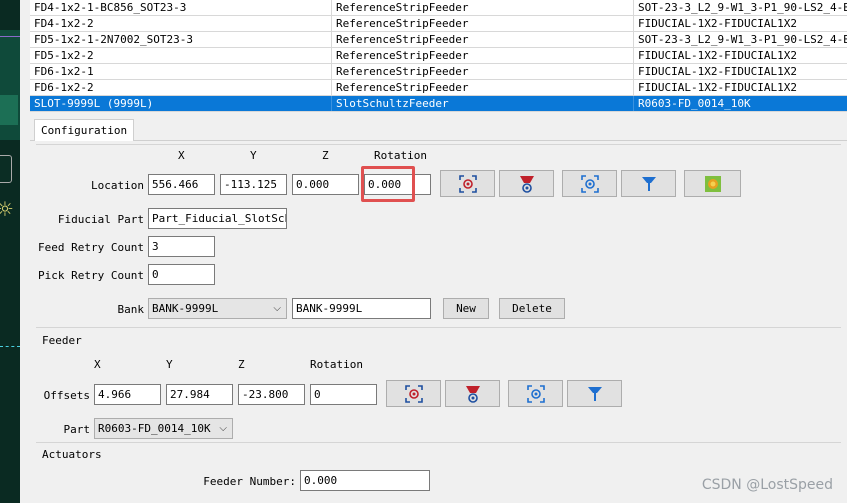 The image size is (847, 503). What do you see at coordinates (271, 394) in the screenshot?
I see `offset-z-field: -23.800` at bounding box center [271, 394].